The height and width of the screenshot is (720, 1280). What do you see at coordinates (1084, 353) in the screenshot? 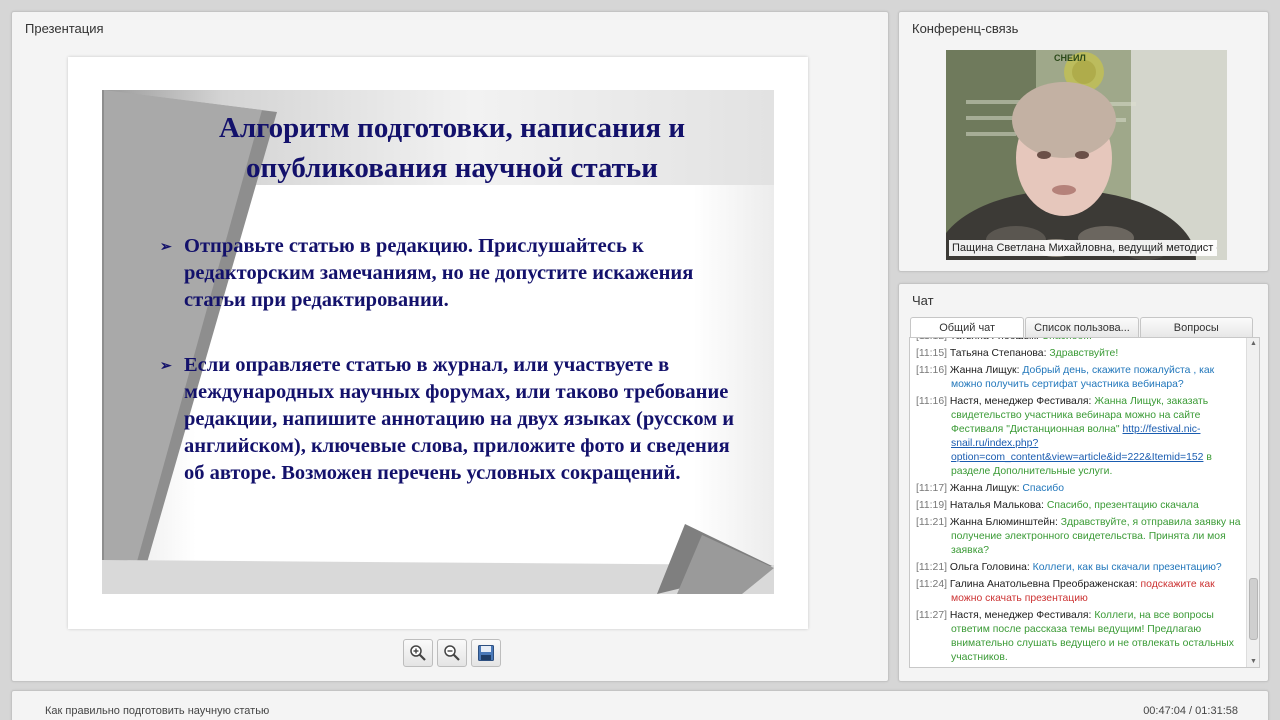
I see `chat-message-text: Здравствуйте!` at bounding box center [1084, 353].